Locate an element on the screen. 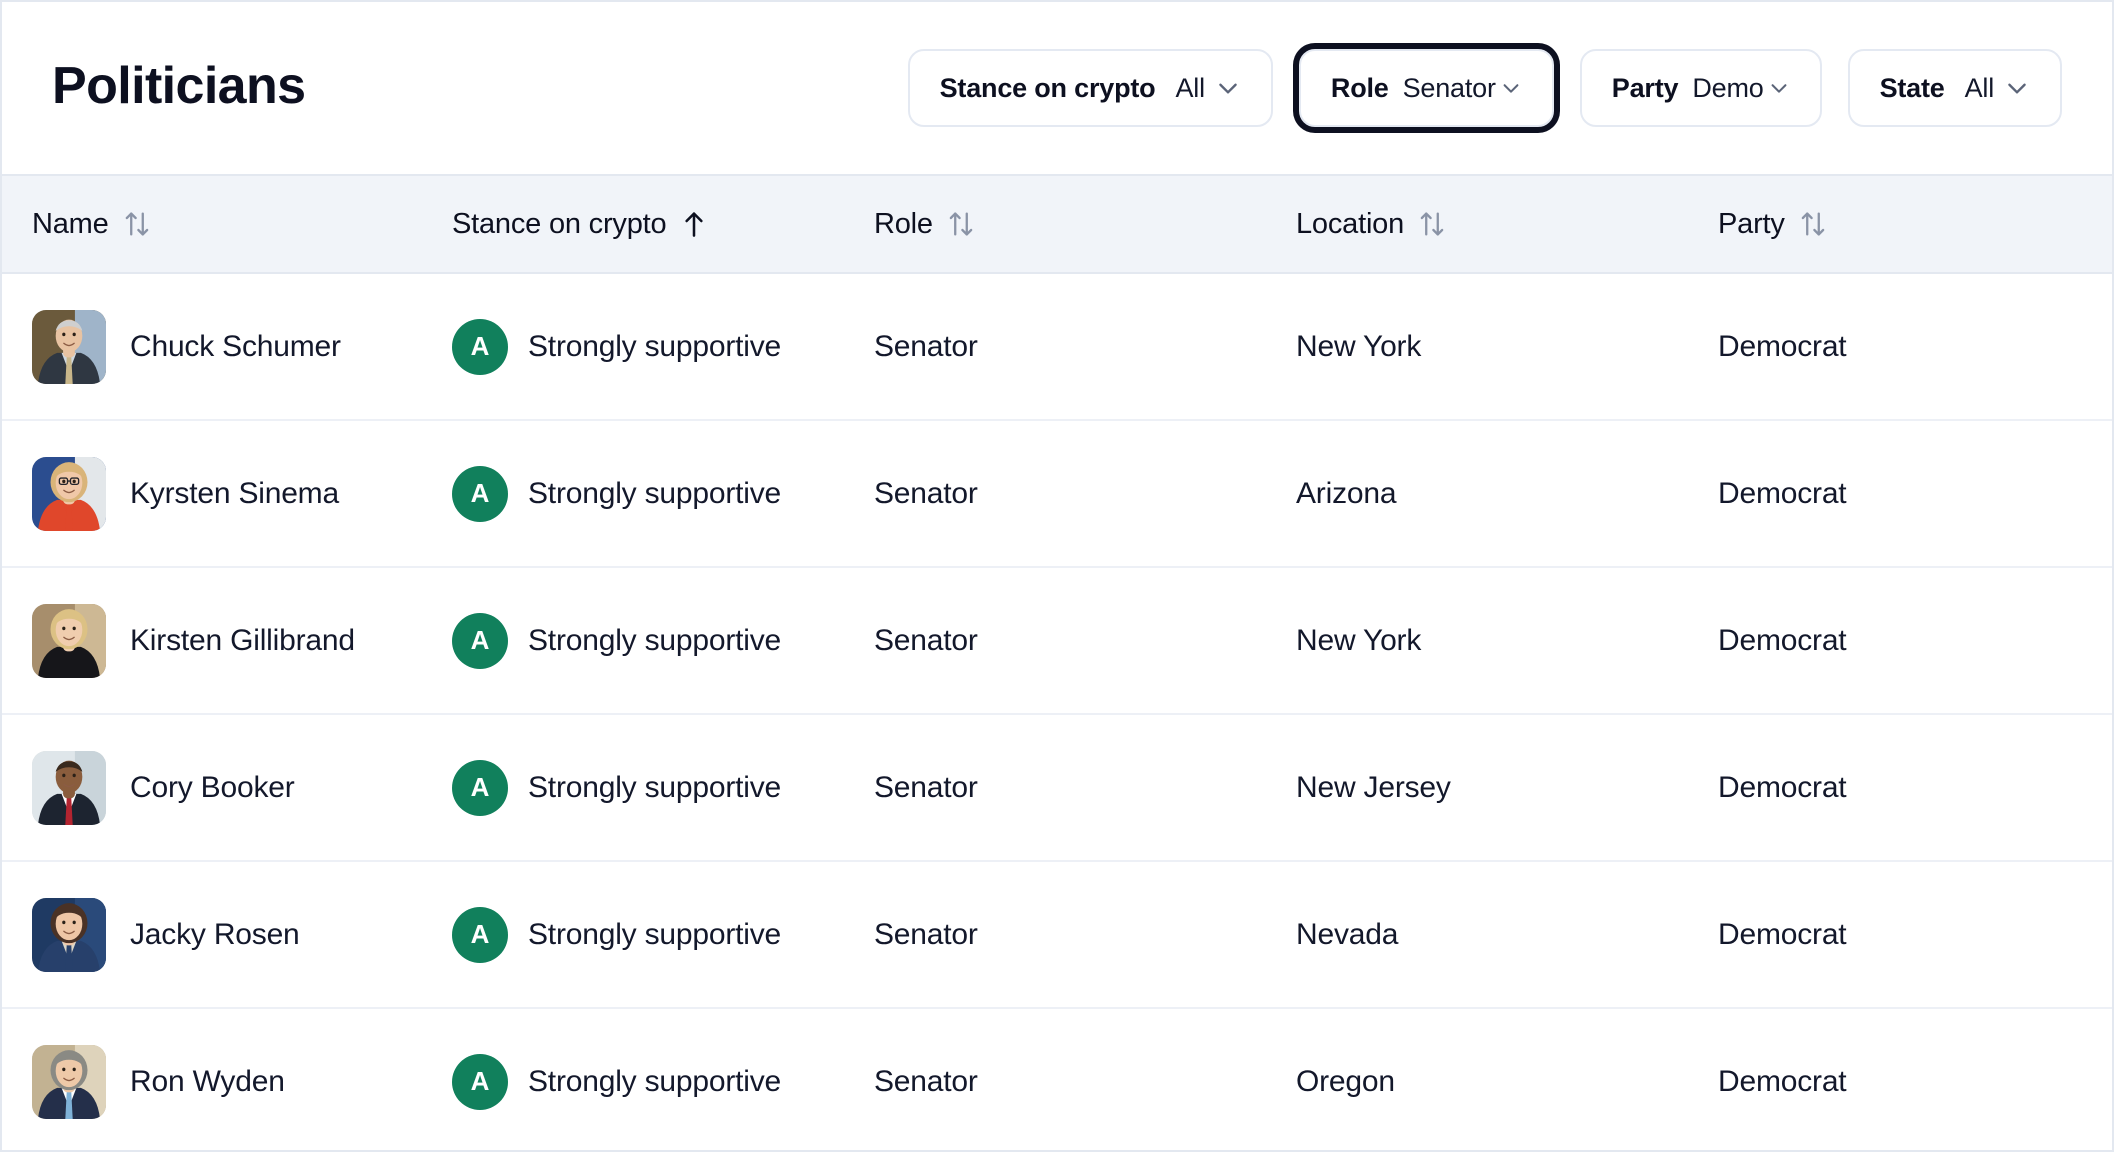 The height and width of the screenshot is (1152, 2114). column-header-stance: Stance on crypto is located at coordinates (663, 224).